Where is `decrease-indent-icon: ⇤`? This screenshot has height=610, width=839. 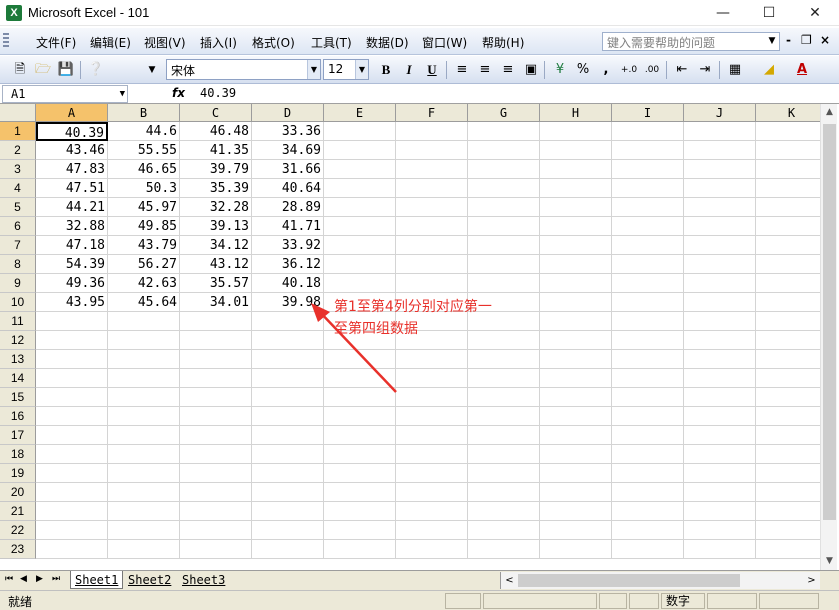 decrease-indent-icon: ⇤ is located at coordinates (682, 70).